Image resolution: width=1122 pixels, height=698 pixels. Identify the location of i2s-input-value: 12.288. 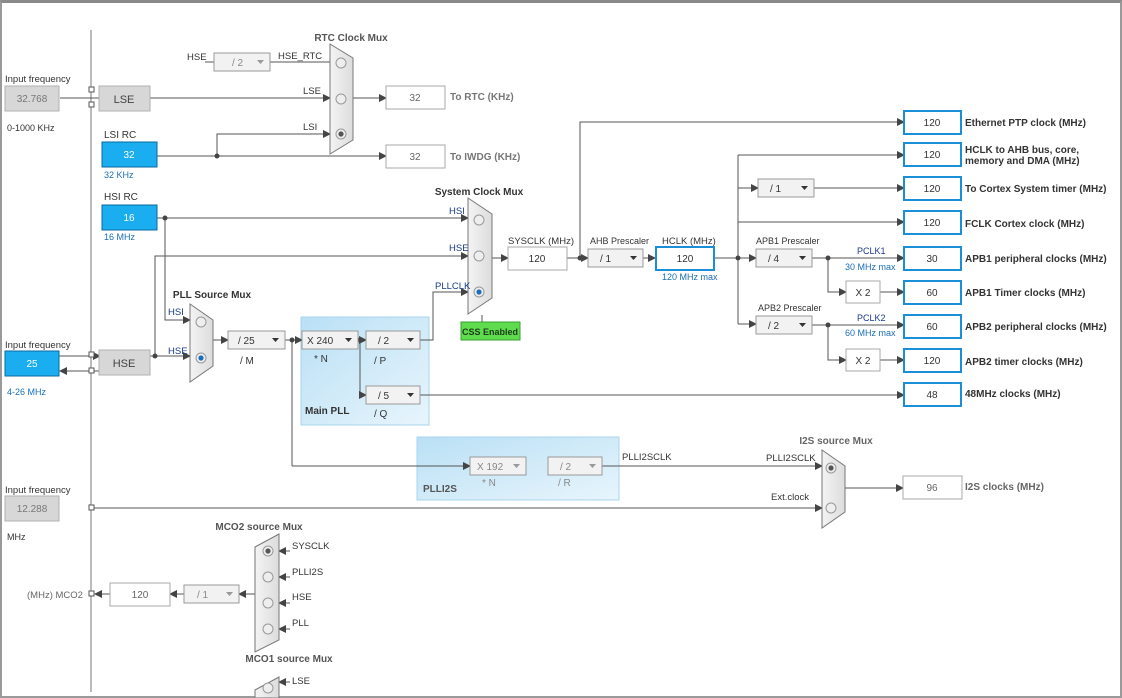
(32, 509).